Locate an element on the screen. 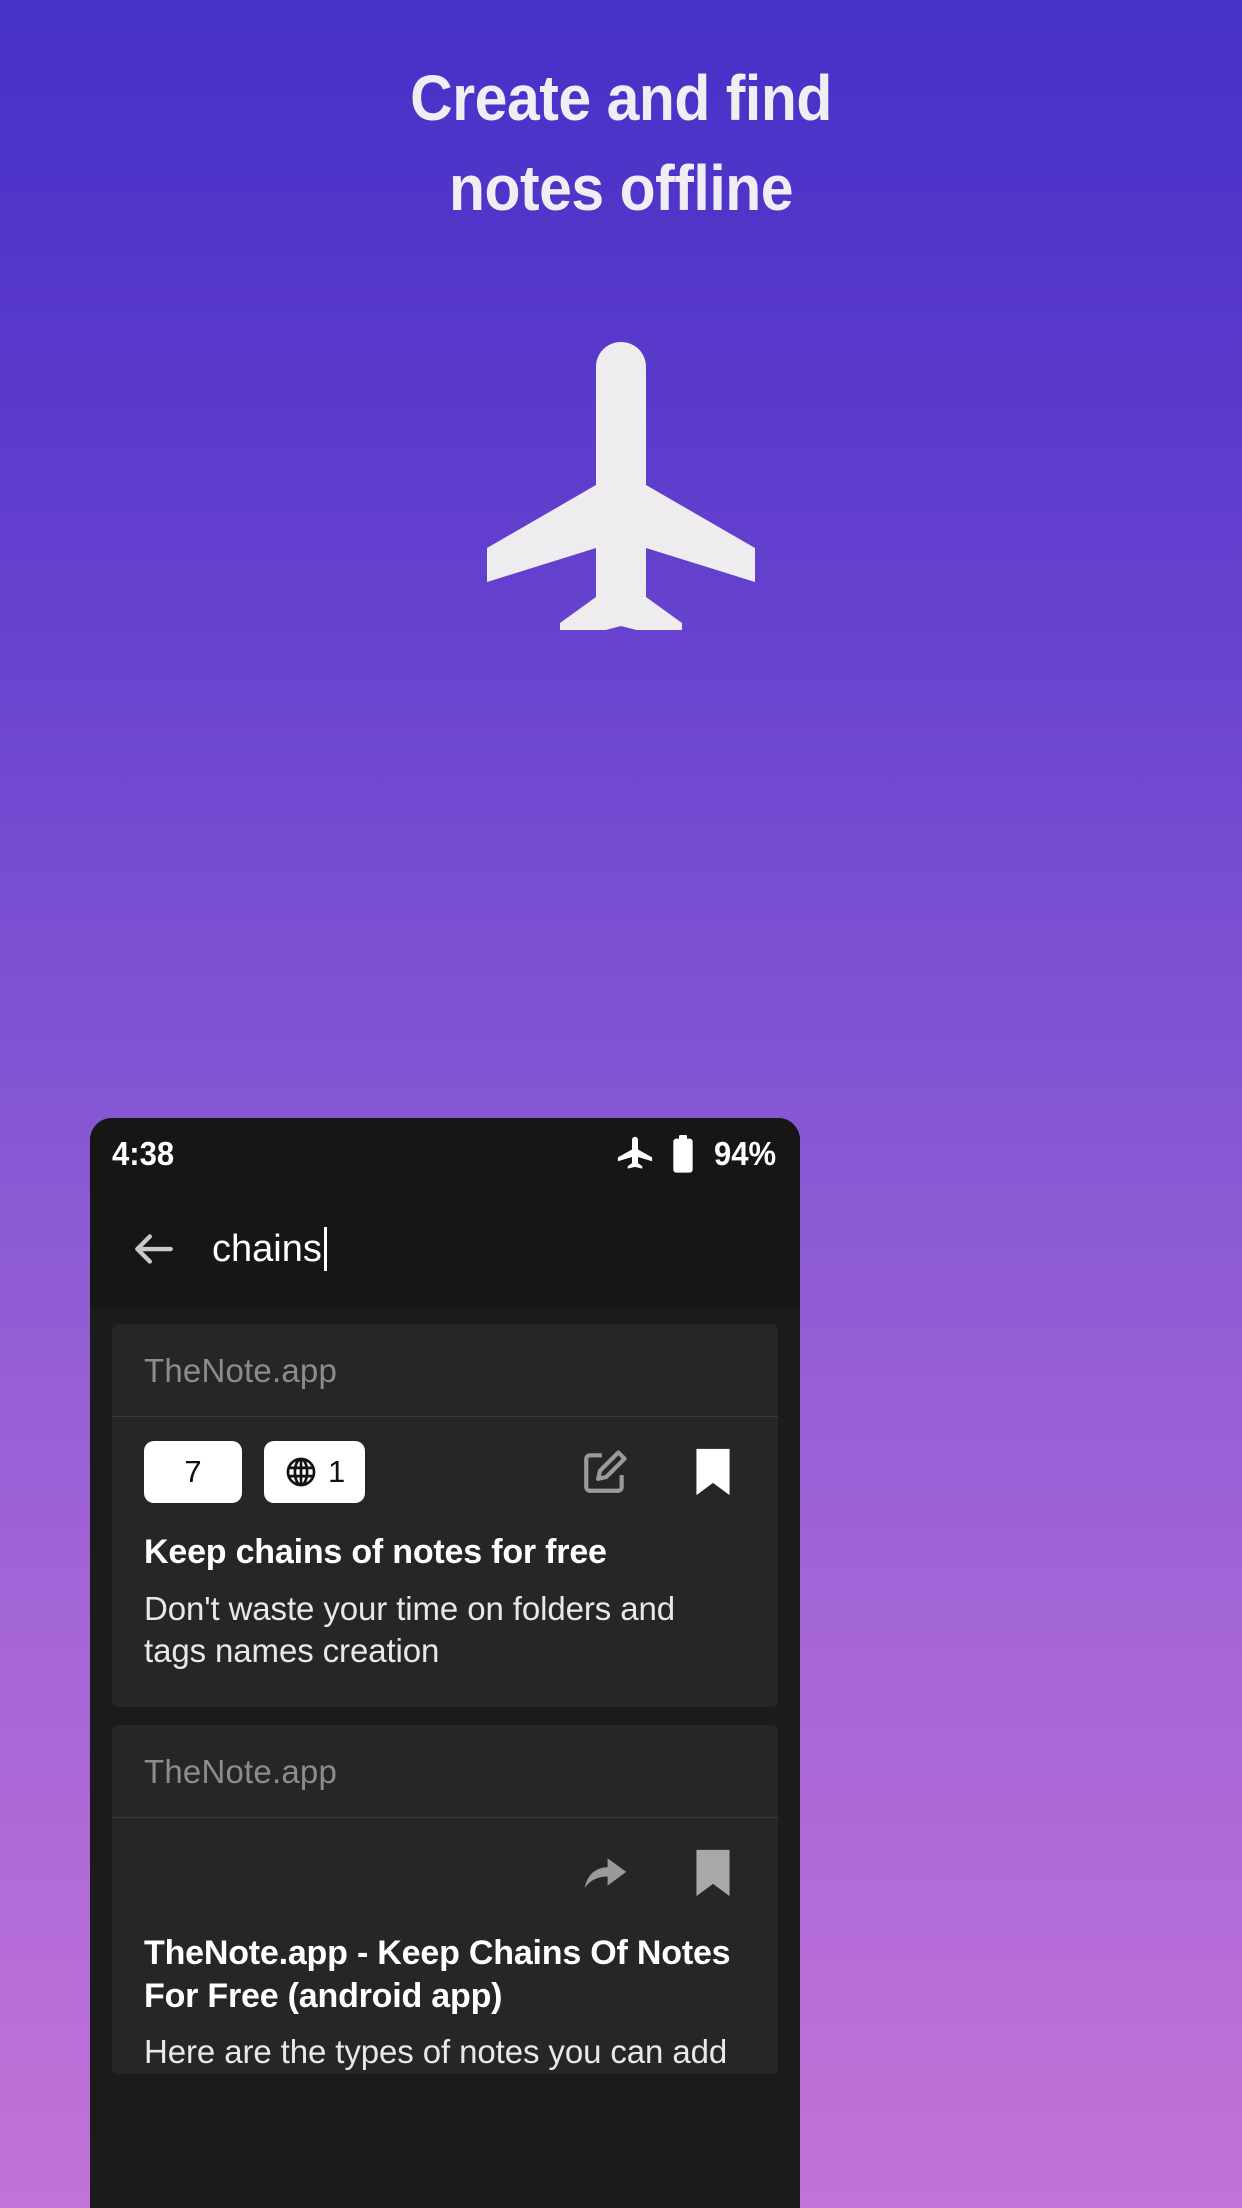  share-icon is located at coordinates (605, 1873).